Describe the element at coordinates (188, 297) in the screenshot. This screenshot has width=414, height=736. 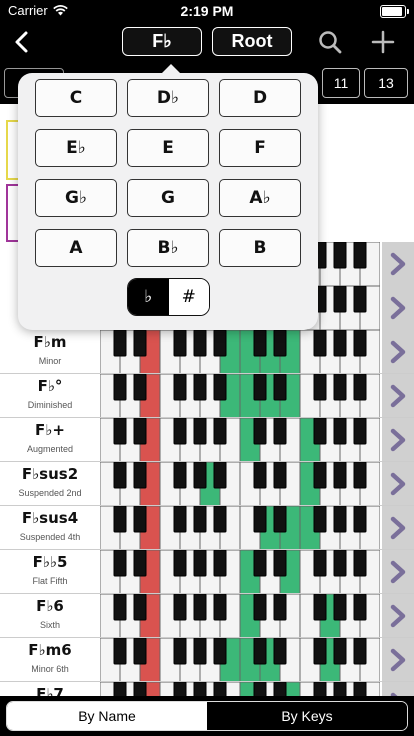
I see `sharp-option: #` at that location.